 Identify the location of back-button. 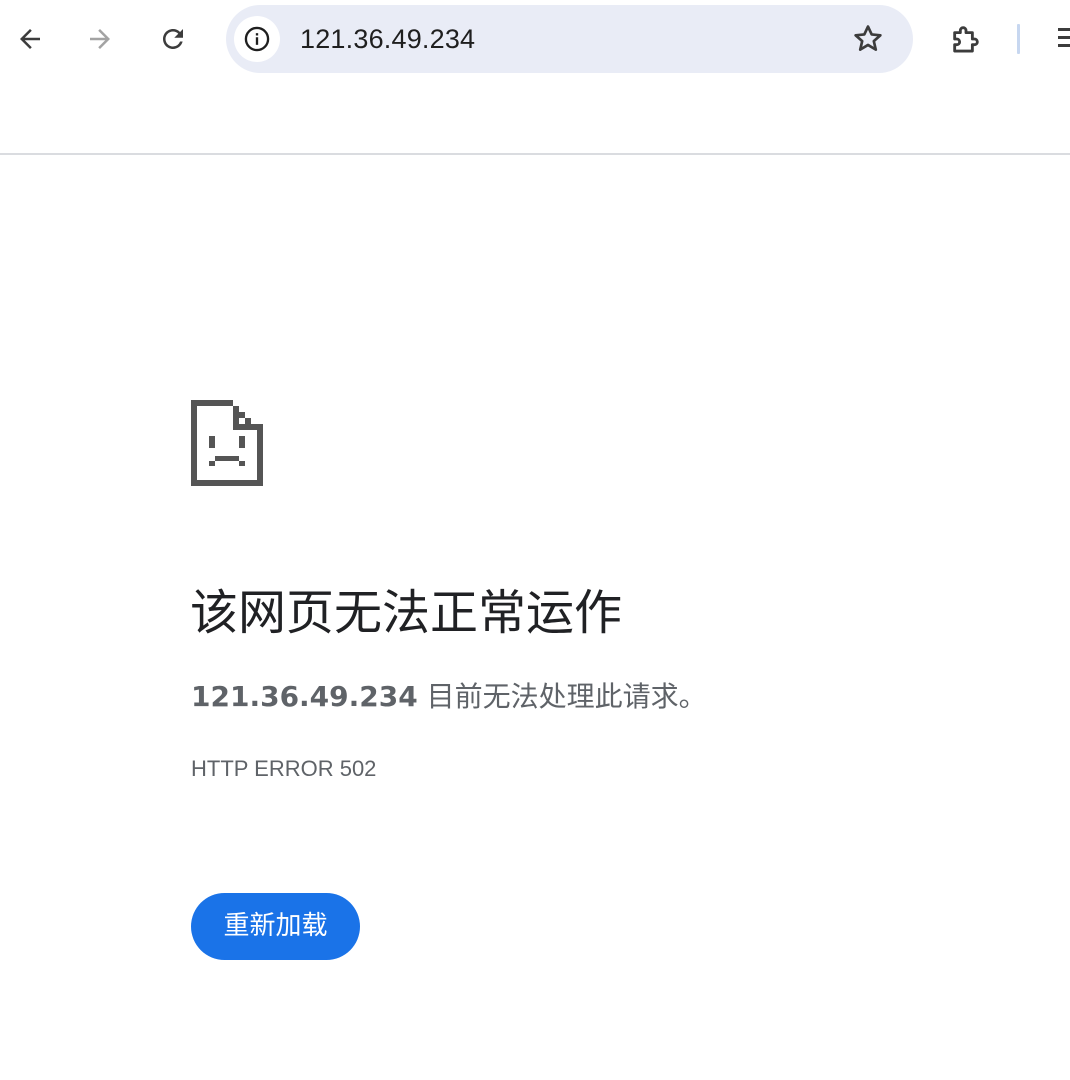
(30, 39).